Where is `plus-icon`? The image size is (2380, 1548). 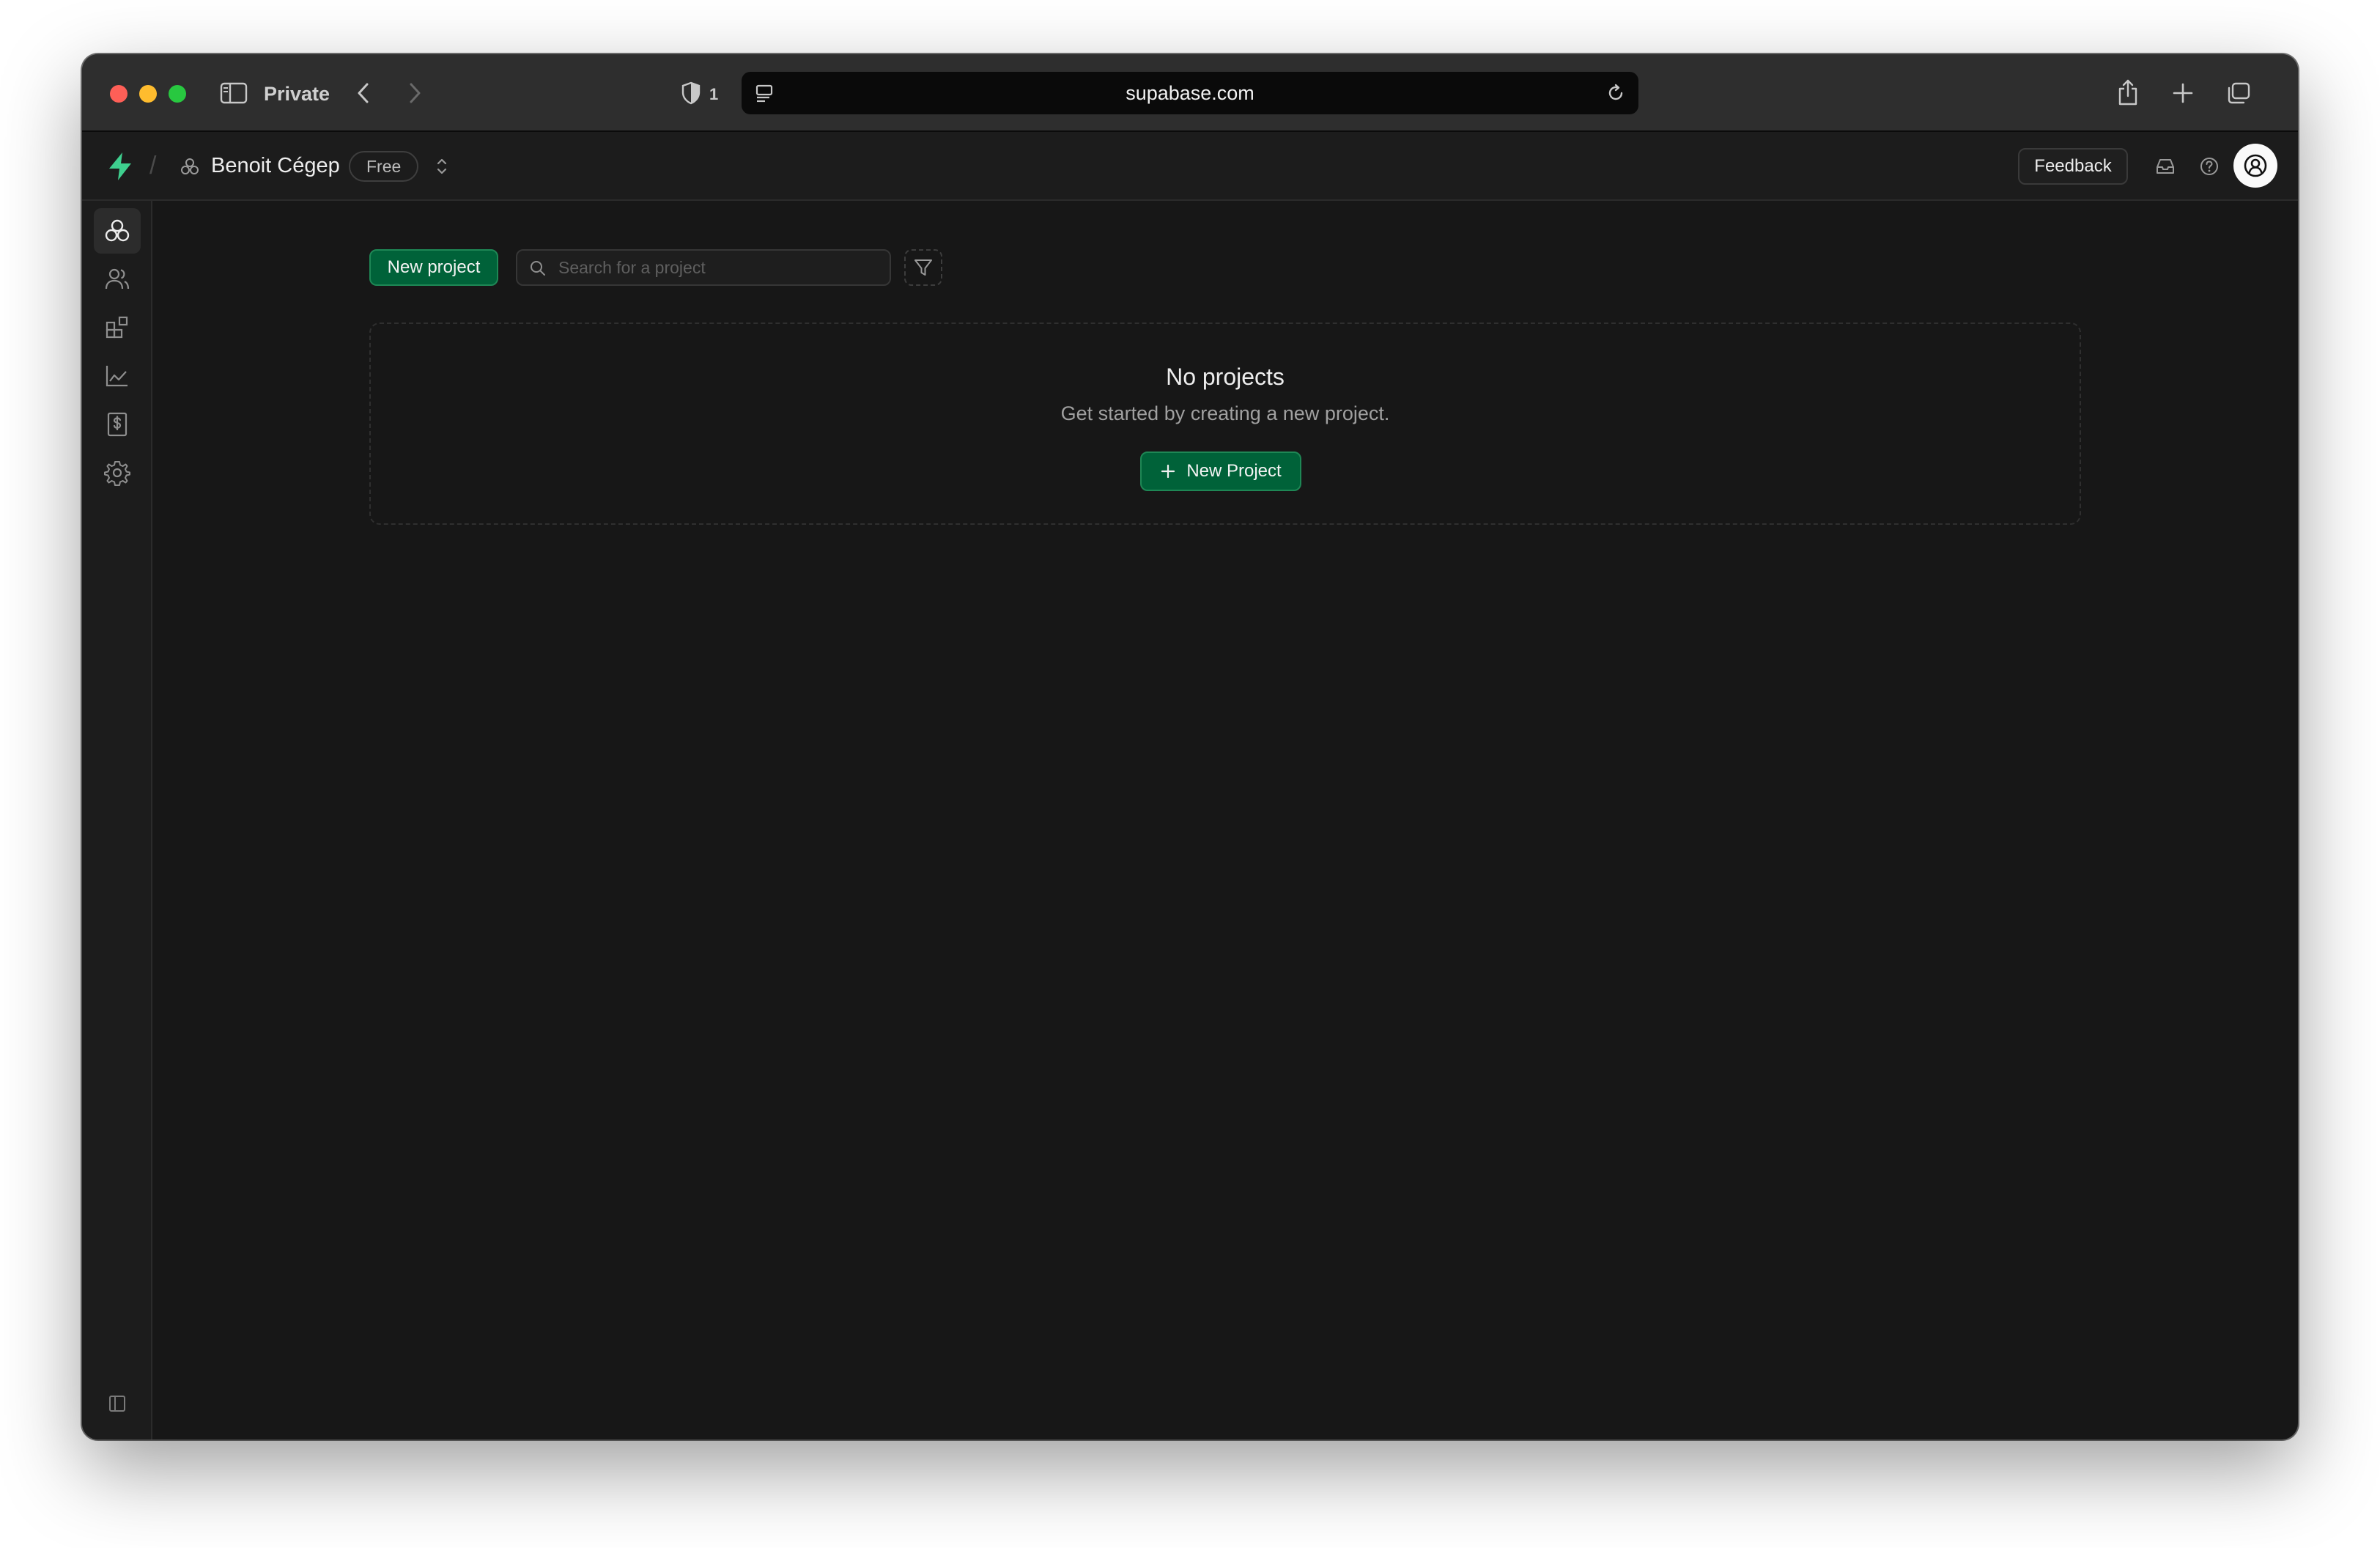
plus-icon is located at coordinates (1168, 471).